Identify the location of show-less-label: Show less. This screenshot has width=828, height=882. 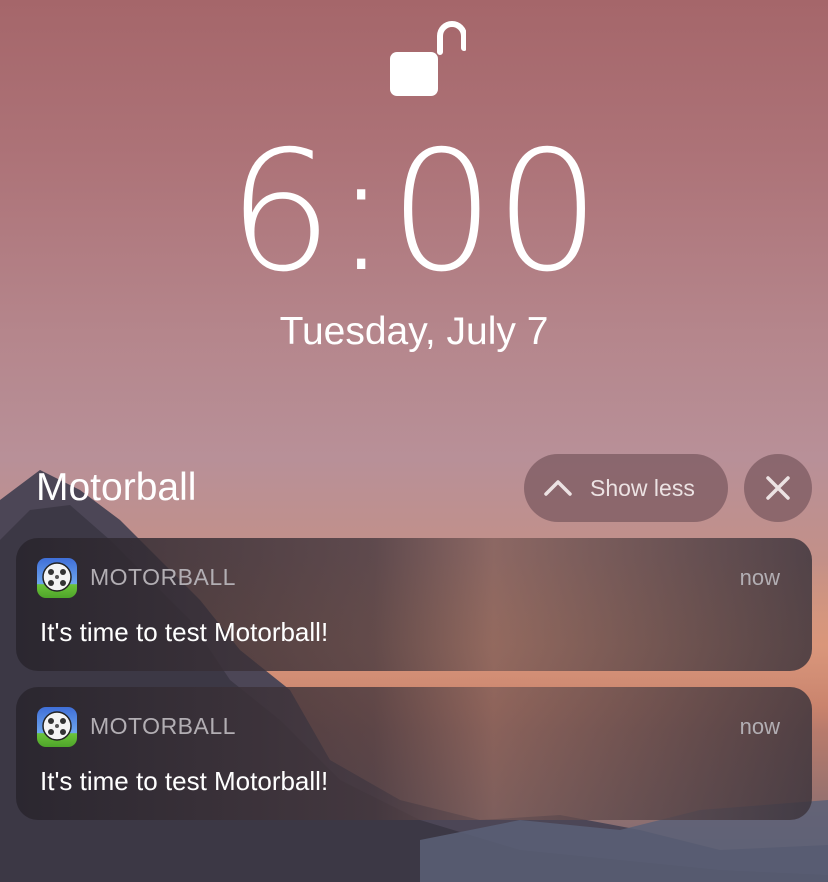
(642, 488).